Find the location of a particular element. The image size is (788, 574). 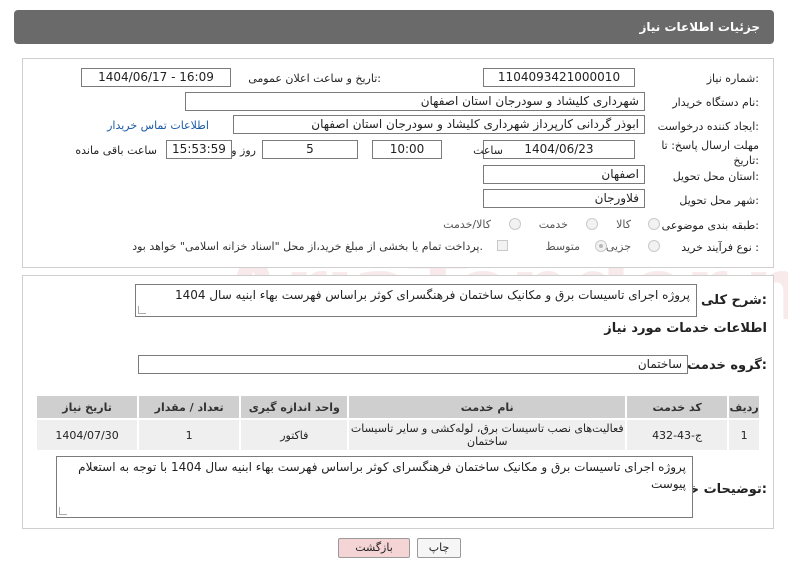

treasury-payment-checkbox is located at coordinates (502, 245).